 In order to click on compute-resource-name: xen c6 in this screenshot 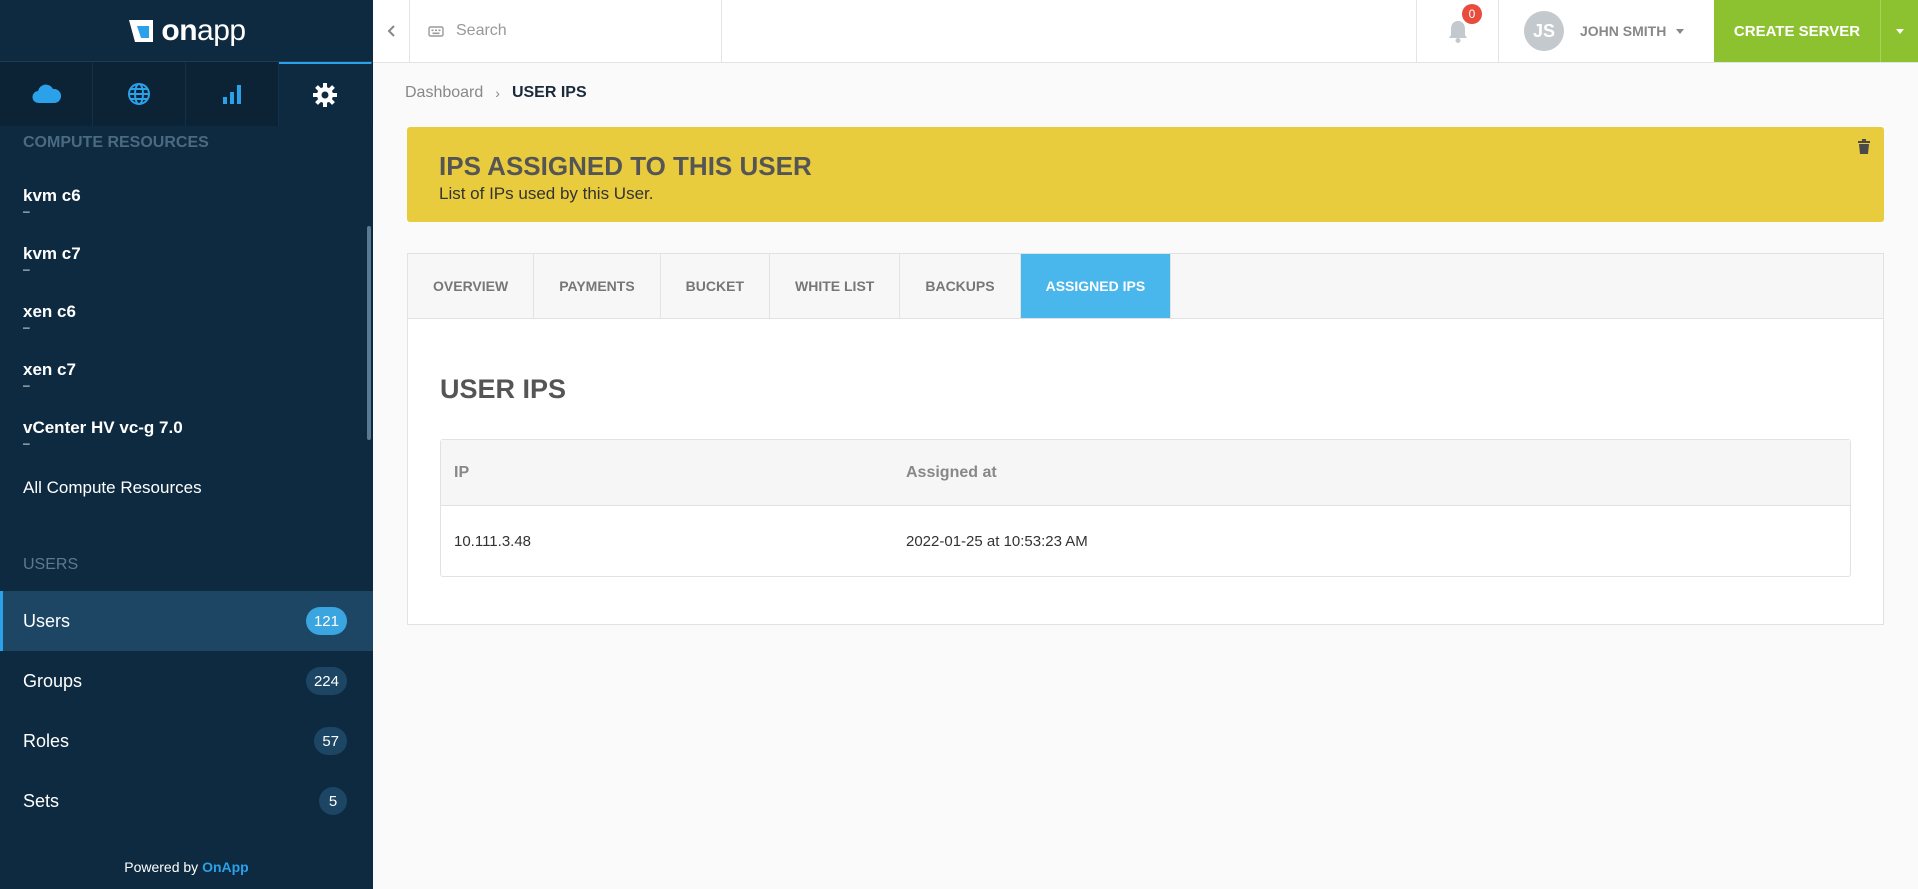, I will do `click(49, 311)`.